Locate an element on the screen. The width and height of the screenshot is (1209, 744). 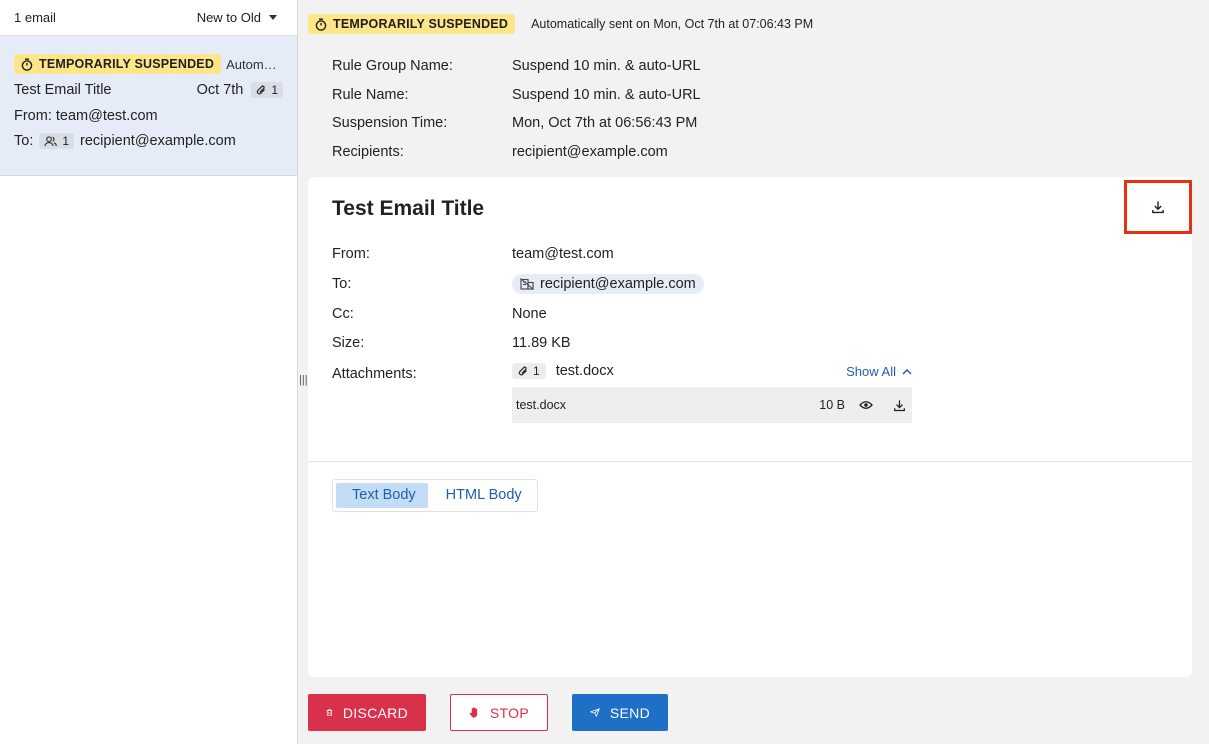
discard-button: DISCARD is located at coordinates (367, 712).